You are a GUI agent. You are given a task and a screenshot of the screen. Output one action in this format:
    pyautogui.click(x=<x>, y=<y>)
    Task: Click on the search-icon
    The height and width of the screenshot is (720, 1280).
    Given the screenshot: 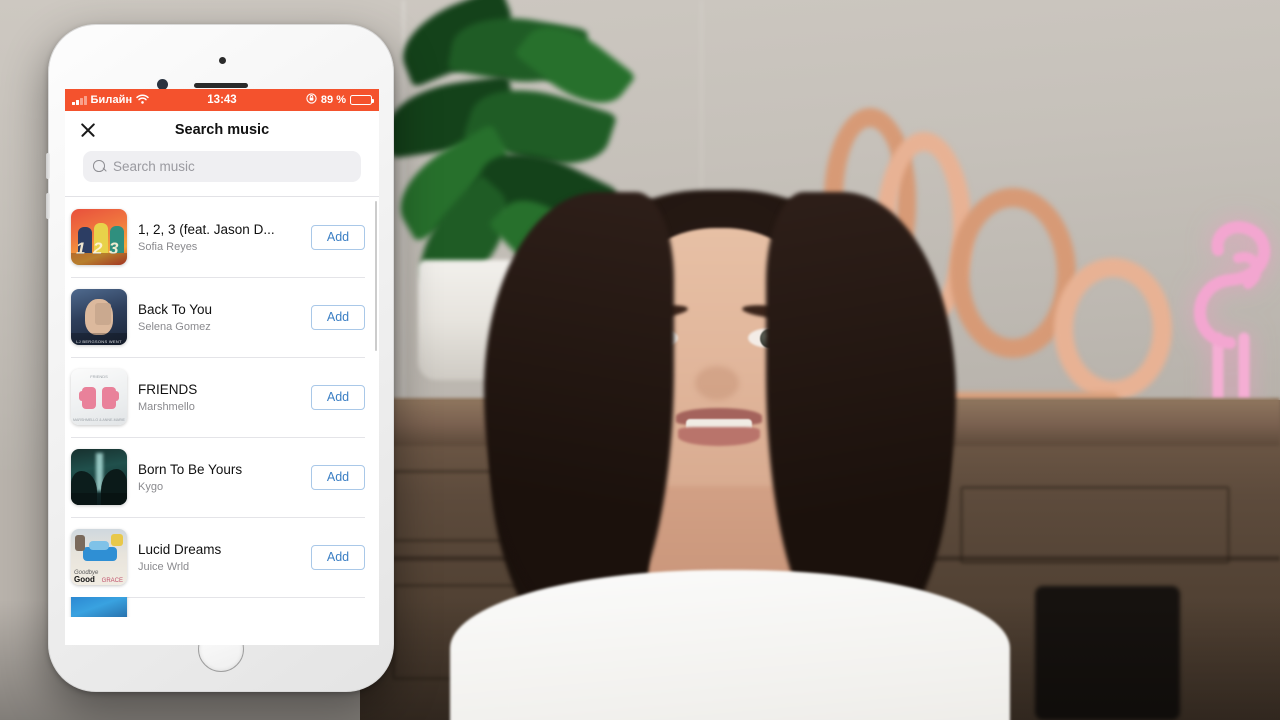 What is the action you would take?
    pyautogui.click(x=99, y=166)
    